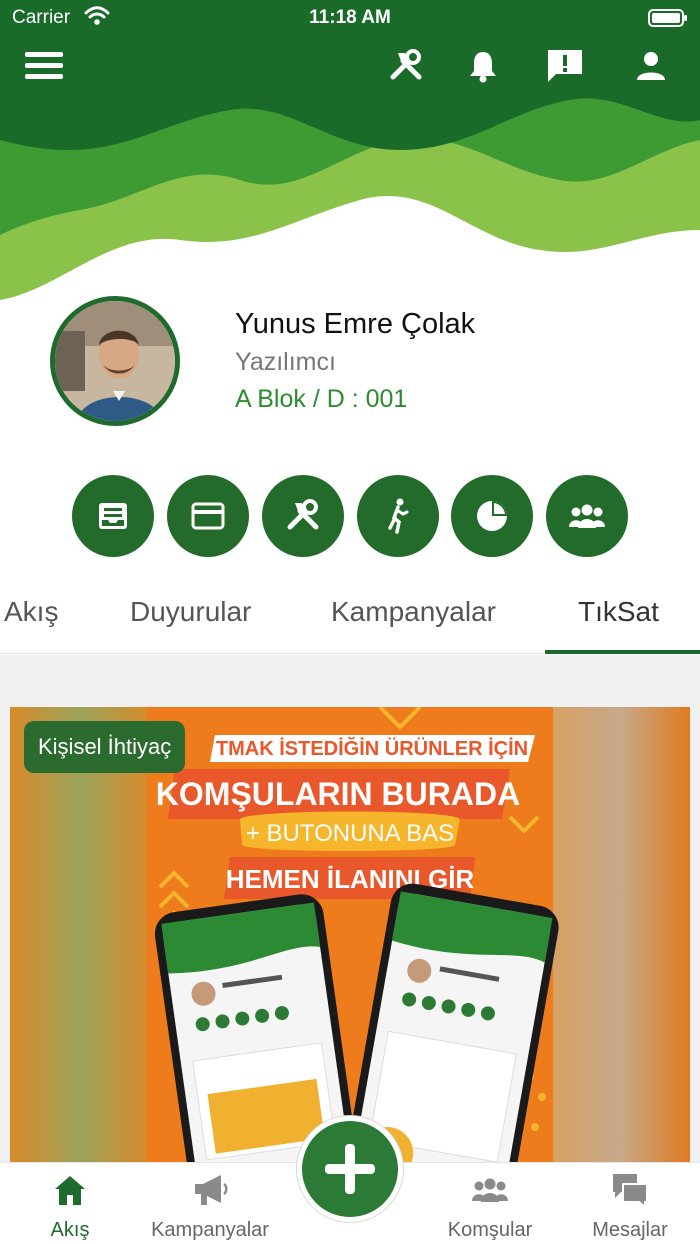 The width and height of the screenshot is (700, 1244). Describe the element at coordinates (413, 612) in the screenshot. I see `tab-kampanyalar: Kampanyalar` at that location.